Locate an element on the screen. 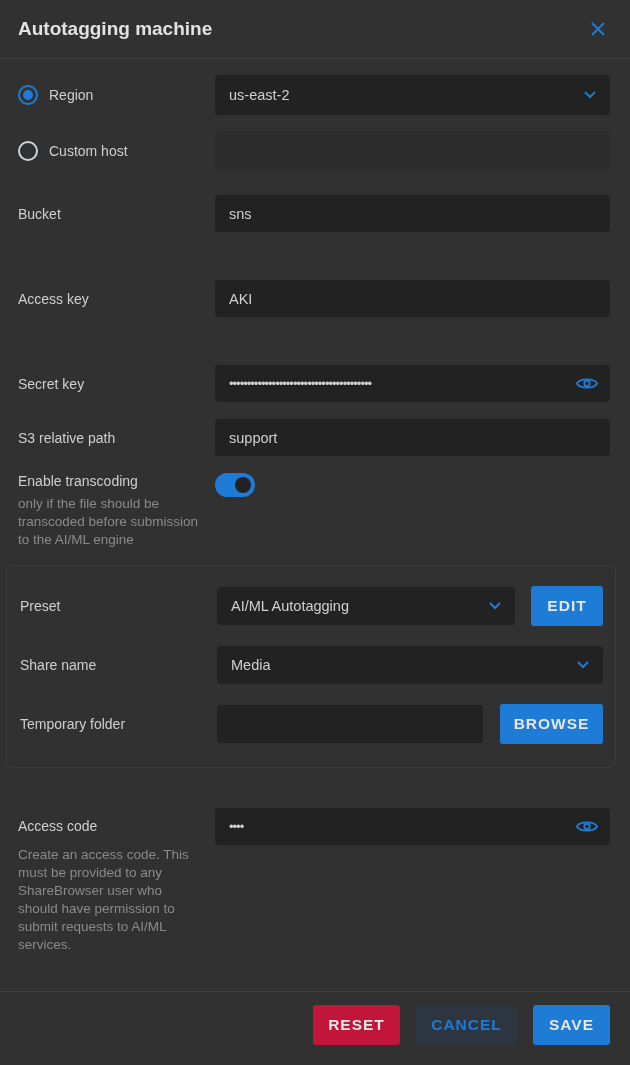  access-code-field: •••• is located at coordinates (412, 826).